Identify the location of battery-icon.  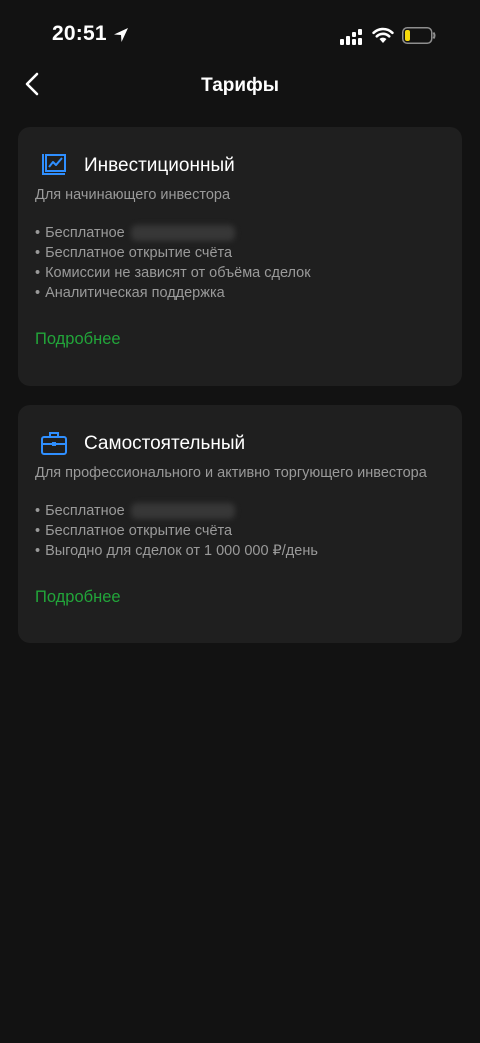
(419, 38).